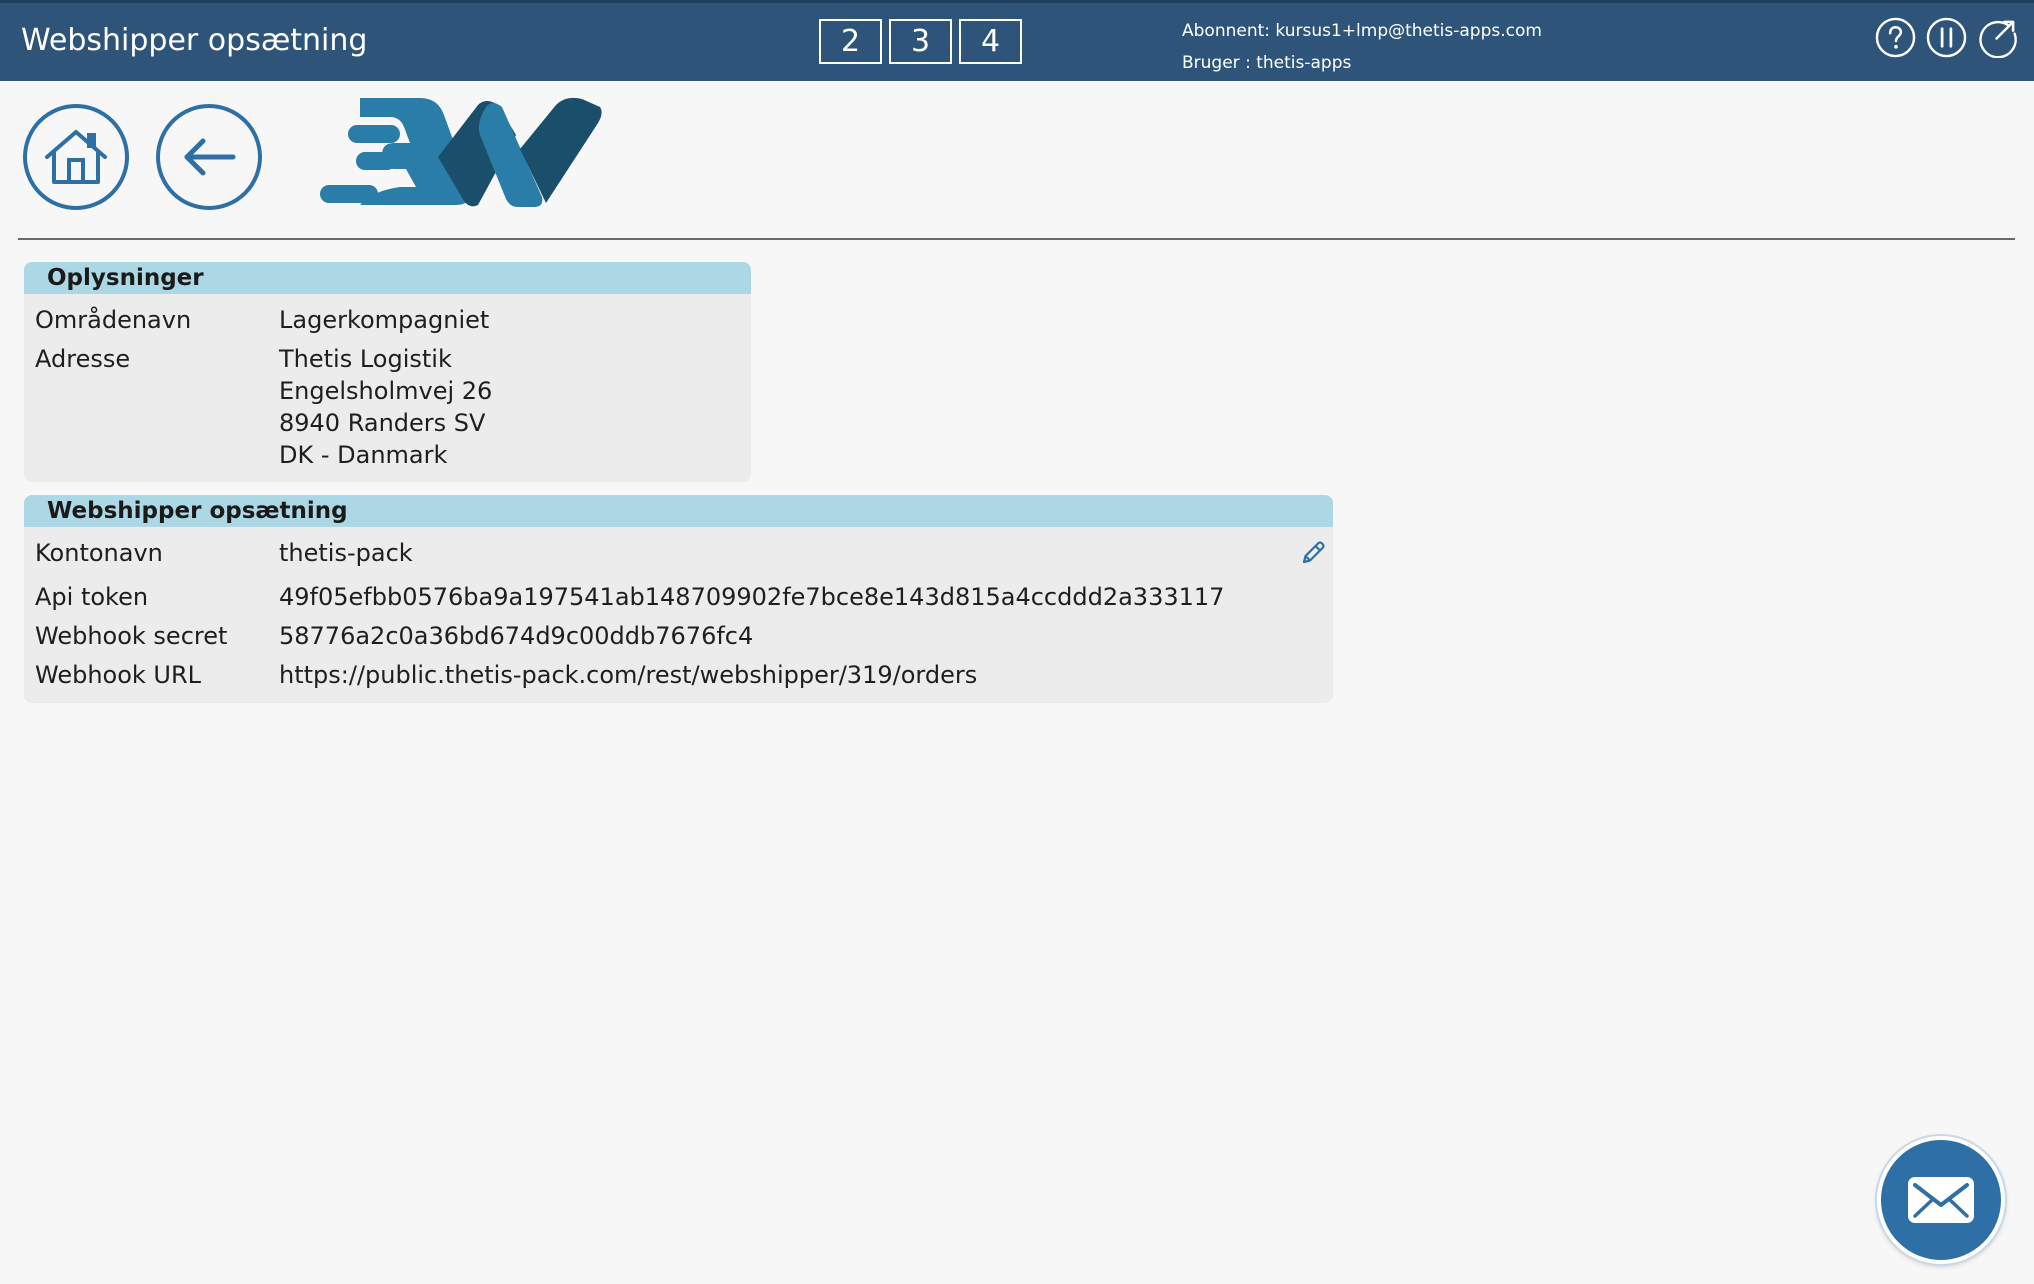  What do you see at coordinates (363, 455) in the screenshot?
I see `address-line: DK - Danmark` at bounding box center [363, 455].